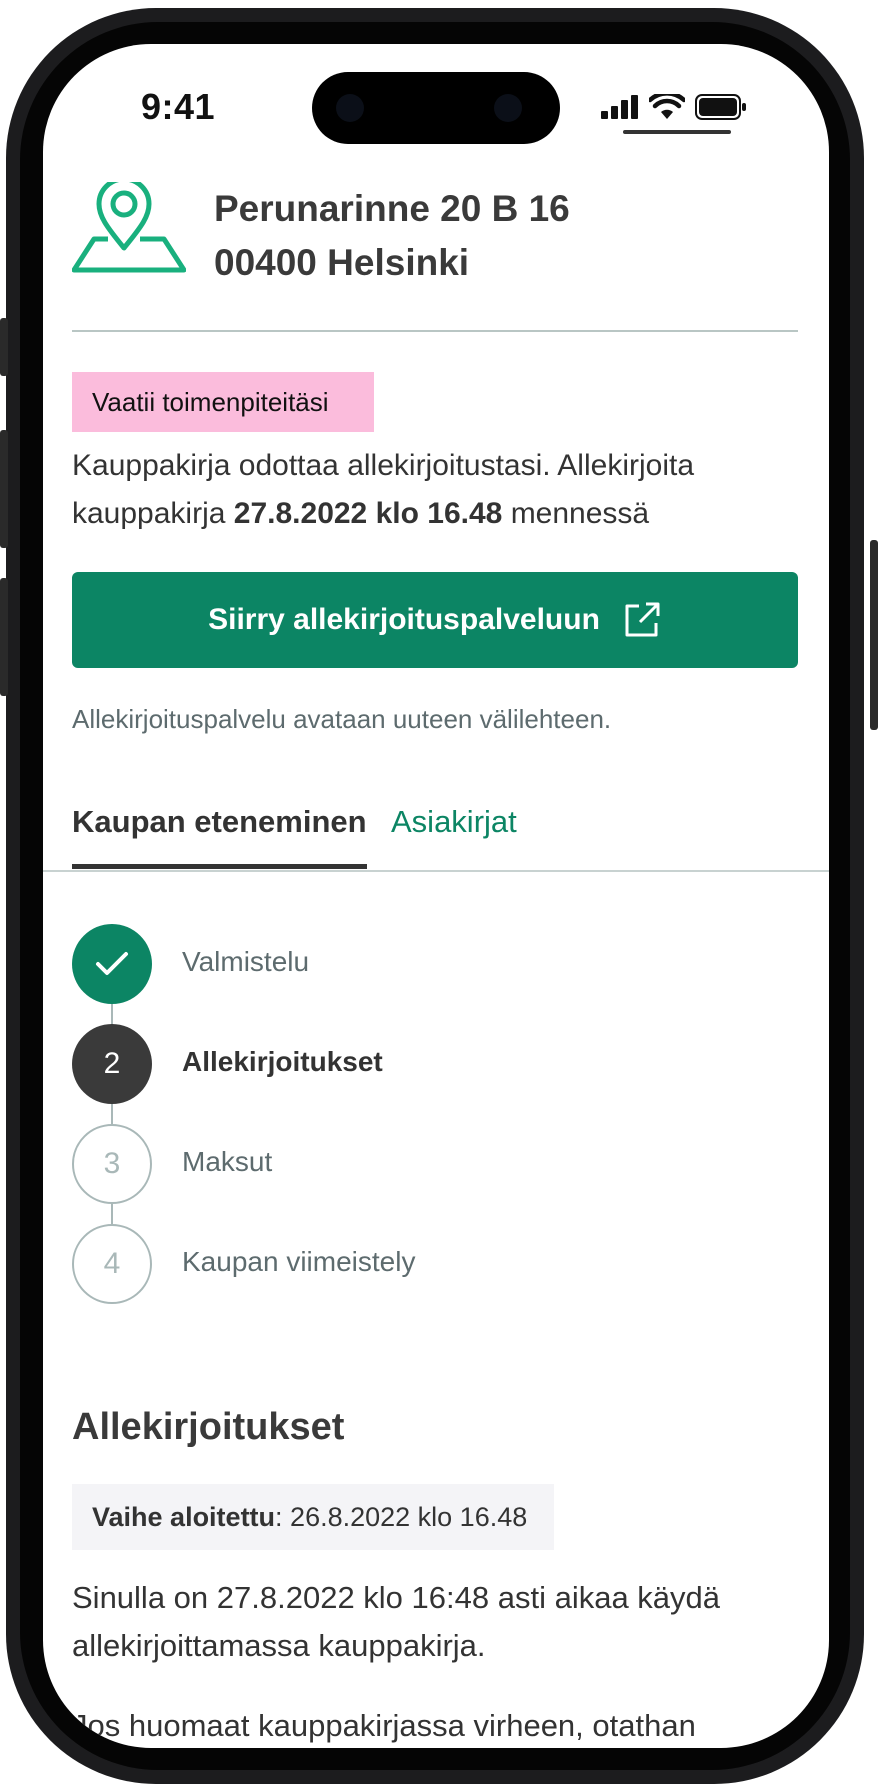  What do you see at coordinates (129, 227) in the screenshot?
I see `map-pin-icon` at bounding box center [129, 227].